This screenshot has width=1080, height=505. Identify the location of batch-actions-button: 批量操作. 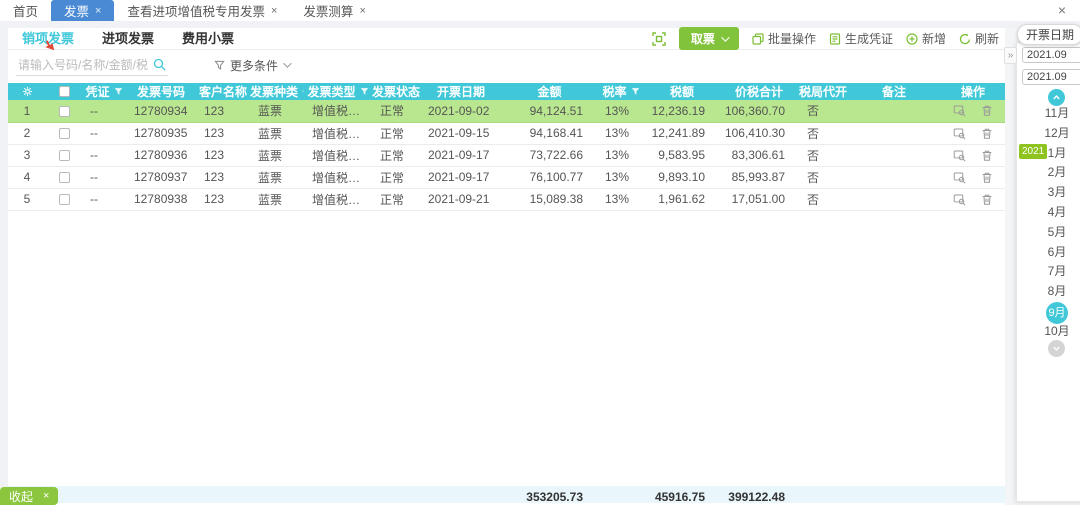
(784, 38).